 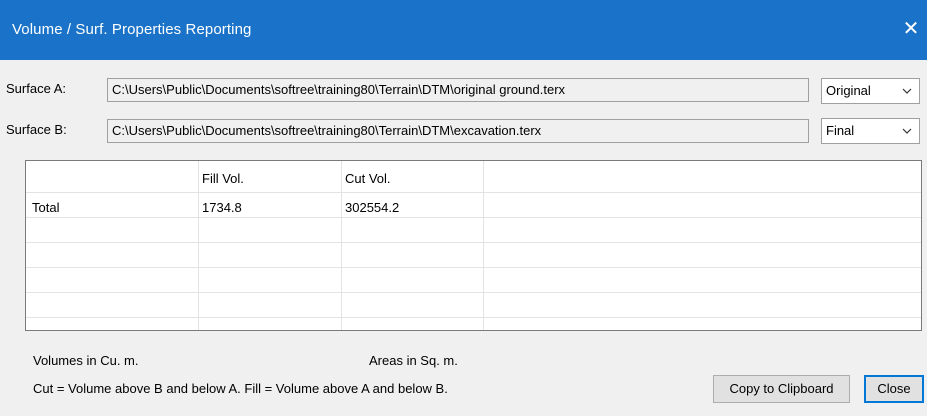 What do you see at coordinates (368, 178) in the screenshot?
I see `column-header-cut-vol: Cut Vol.` at bounding box center [368, 178].